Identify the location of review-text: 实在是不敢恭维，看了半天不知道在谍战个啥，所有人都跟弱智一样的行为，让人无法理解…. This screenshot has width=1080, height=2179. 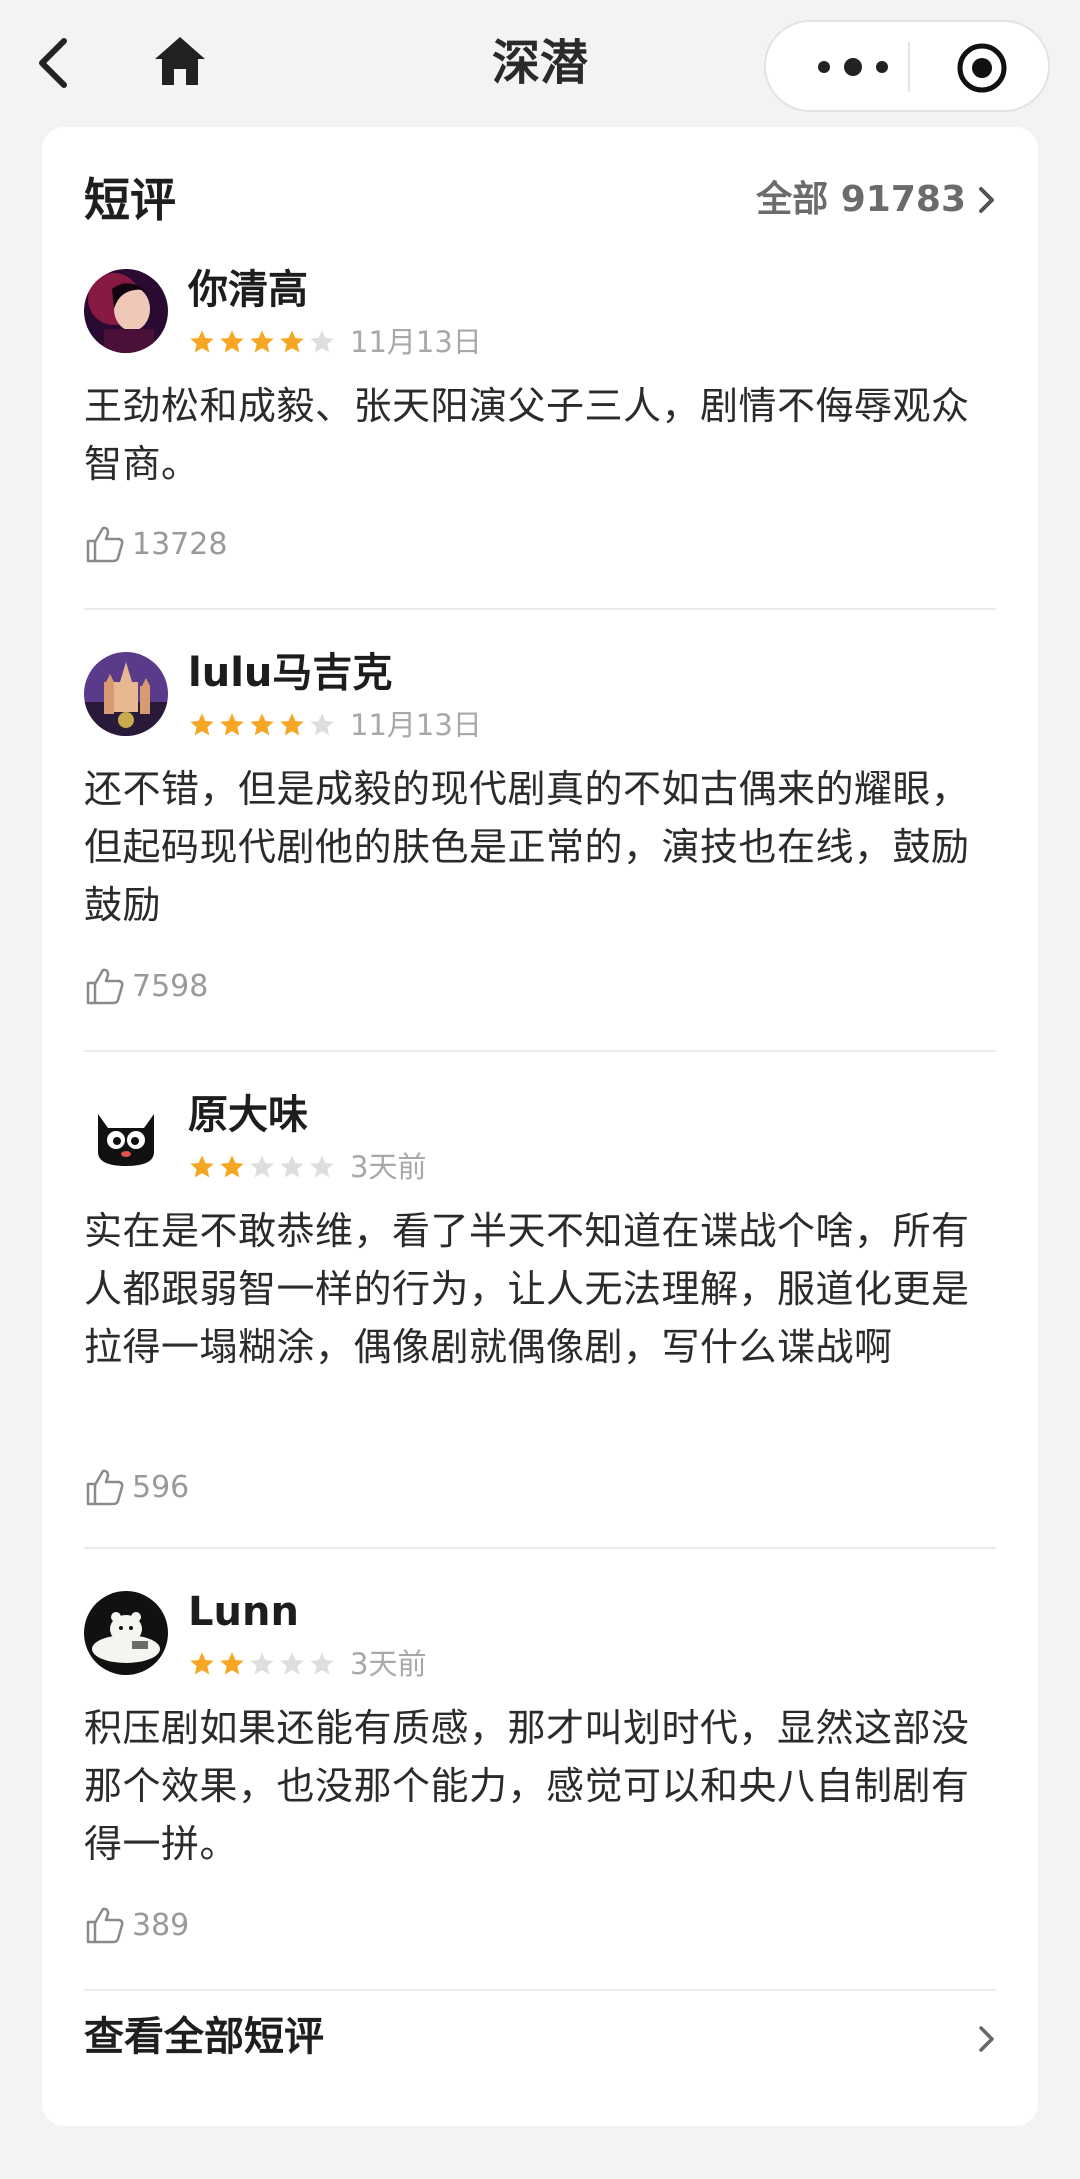
(540, 1289).